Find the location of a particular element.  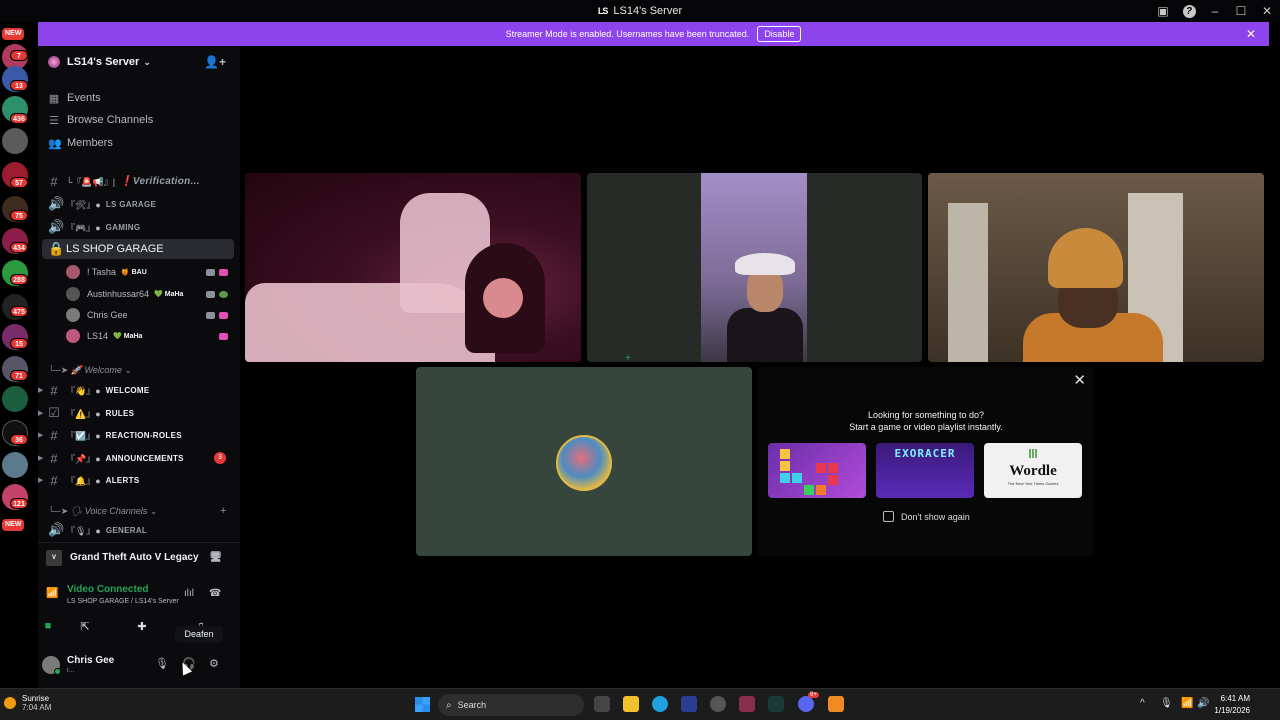

voice-user: LS14 💚 MaHa is located at coordinates (149, 336).